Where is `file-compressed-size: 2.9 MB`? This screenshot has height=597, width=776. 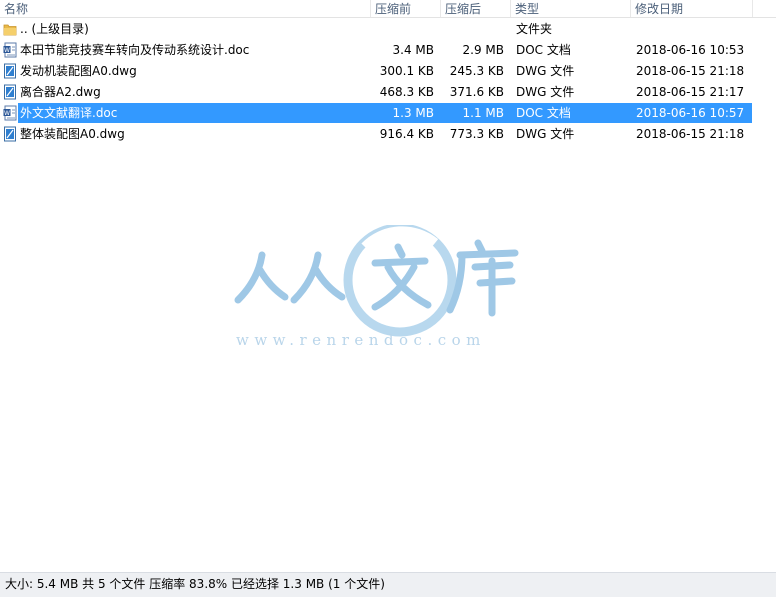
file-compressed-size: 2.9 MB is located at coordinates (483, 50).